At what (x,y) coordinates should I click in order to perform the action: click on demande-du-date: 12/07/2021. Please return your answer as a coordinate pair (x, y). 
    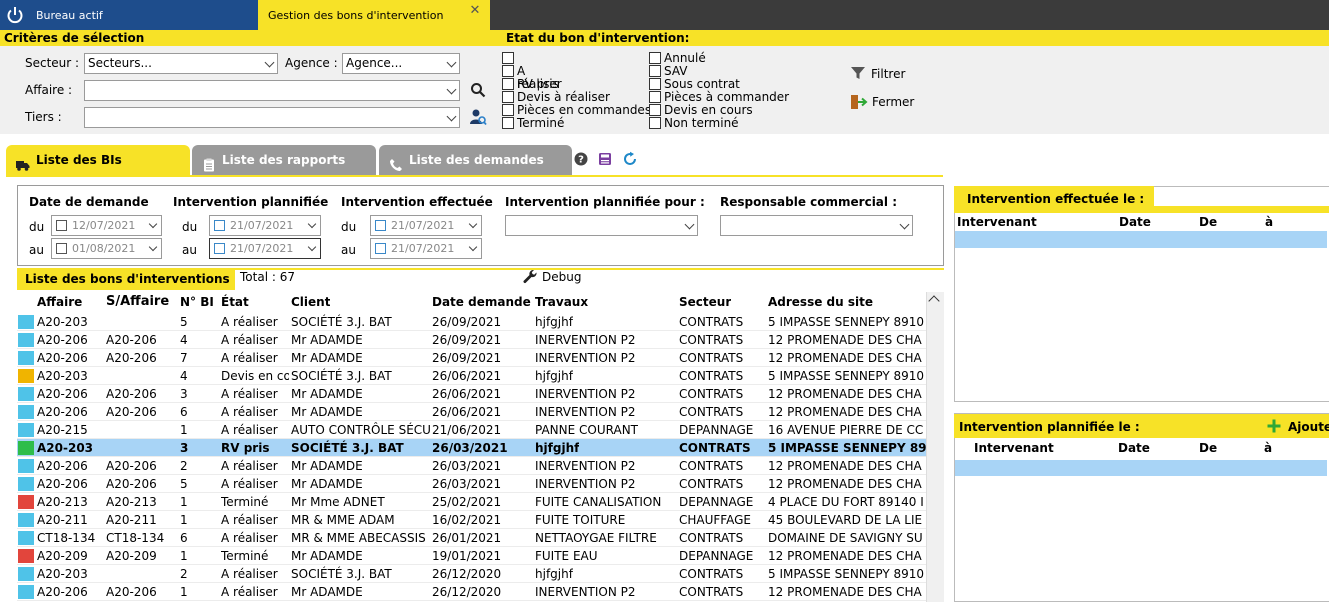
    Looking at the image, I should click on (106, 225).